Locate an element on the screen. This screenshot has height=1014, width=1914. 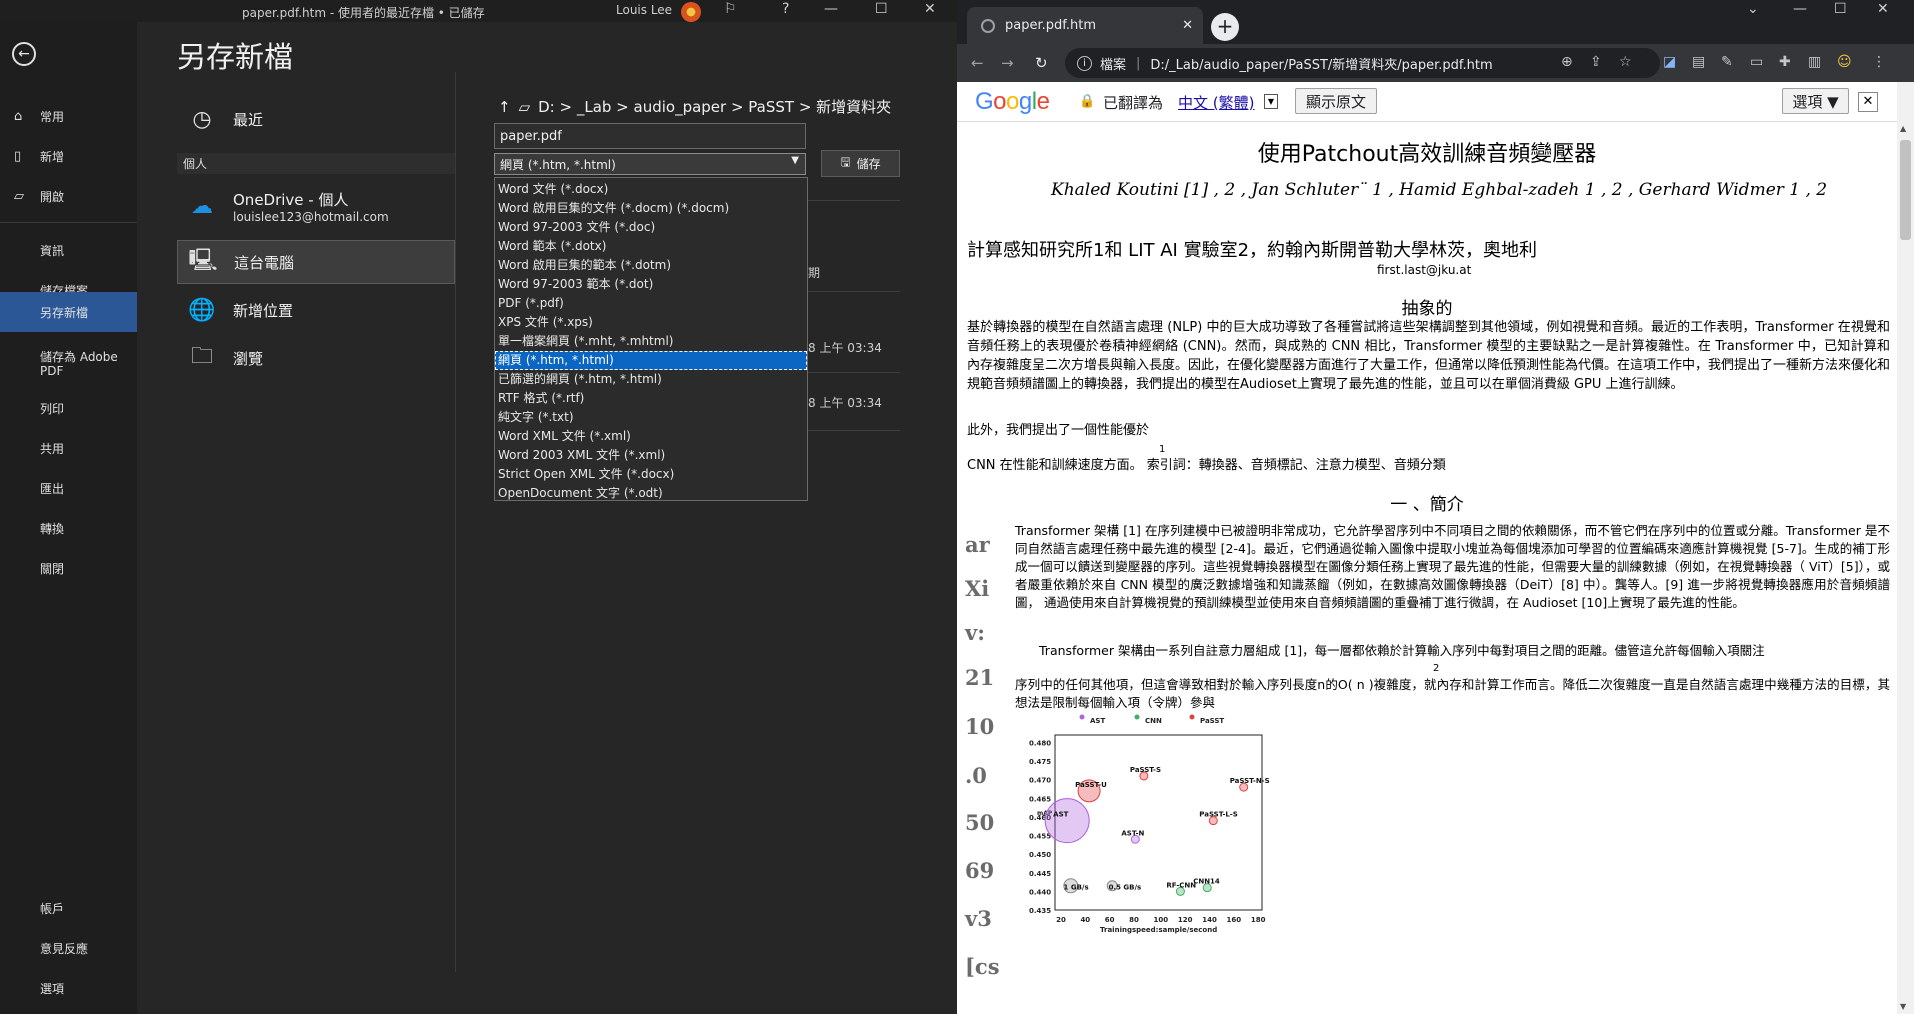
nav-save-as: 另存新檔 is located at coordinates (68, 312).